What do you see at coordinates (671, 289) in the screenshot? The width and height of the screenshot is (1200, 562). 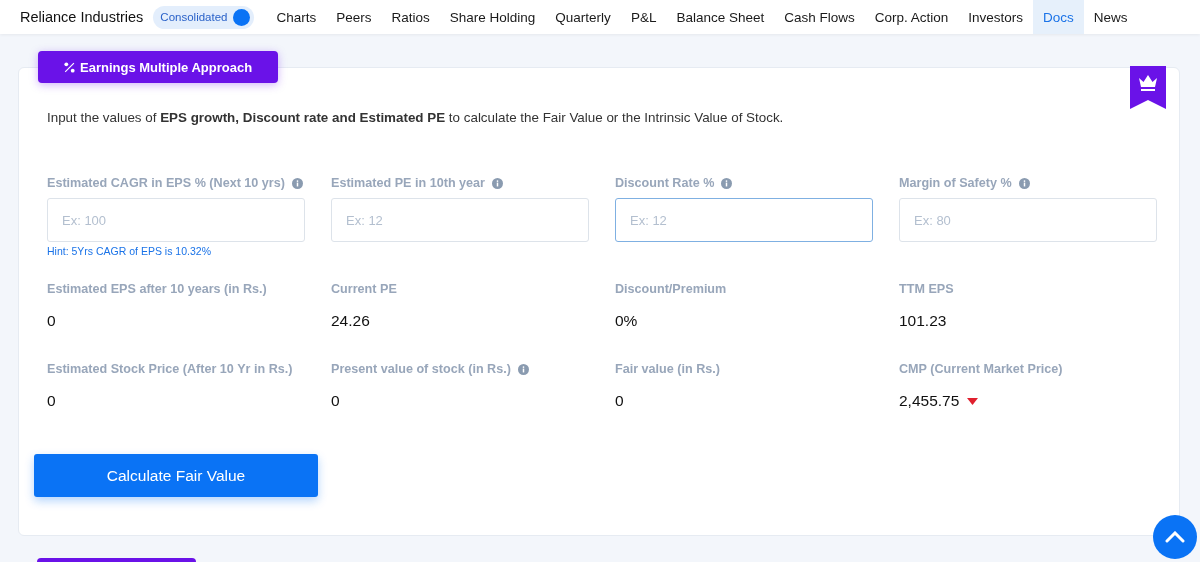 I see `result-label: Discount/Premium` at bounding box center [671, 289].